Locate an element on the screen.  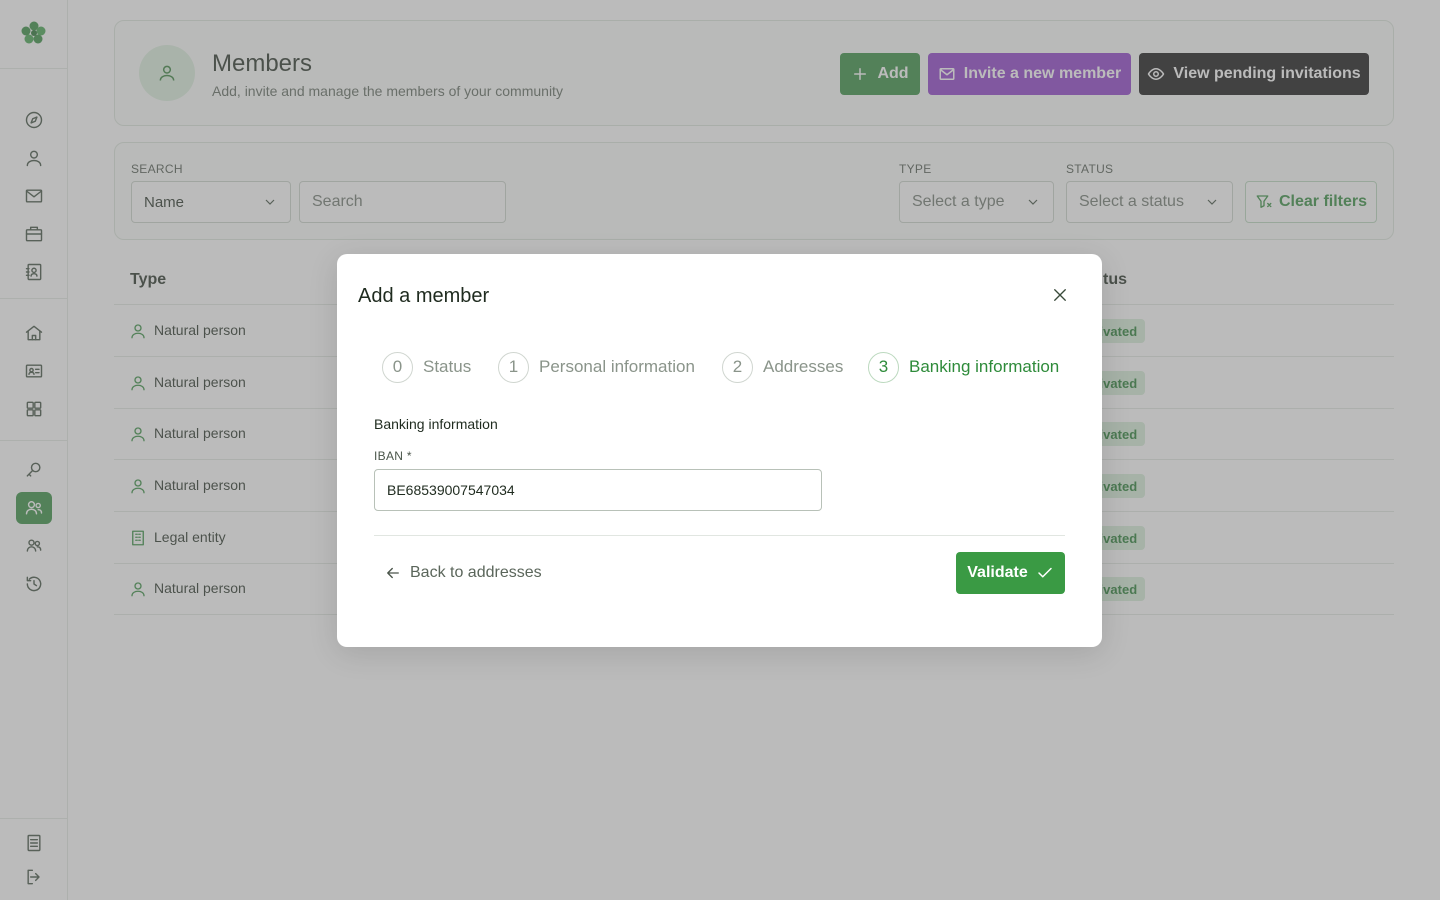
section-title: Banking information is located at coordinates (436, 424).